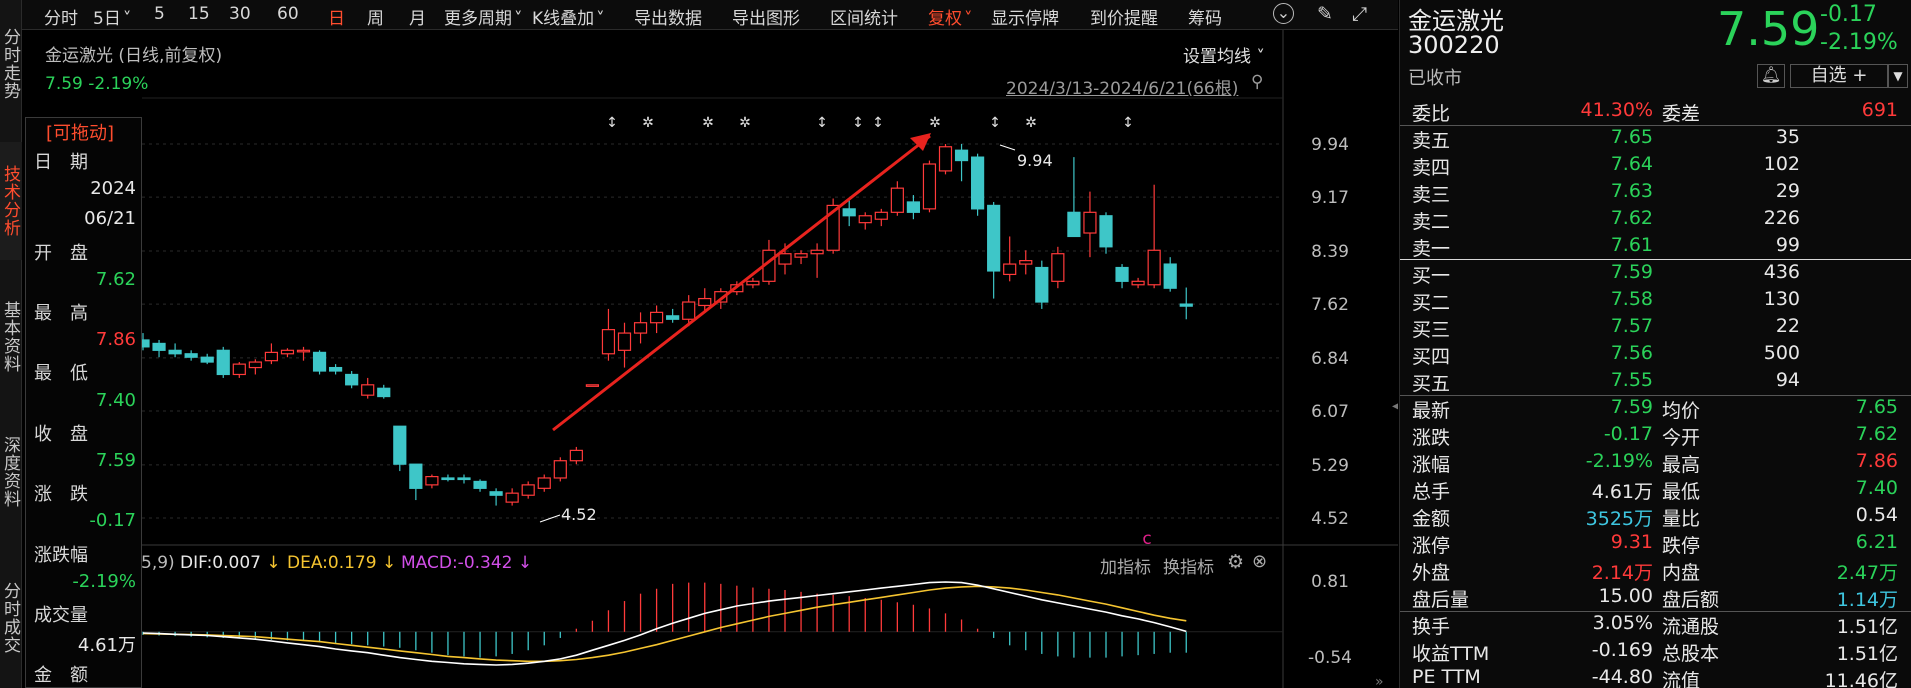  I want to click on scroll-handle-icon: ◂, so click(1395, 406).